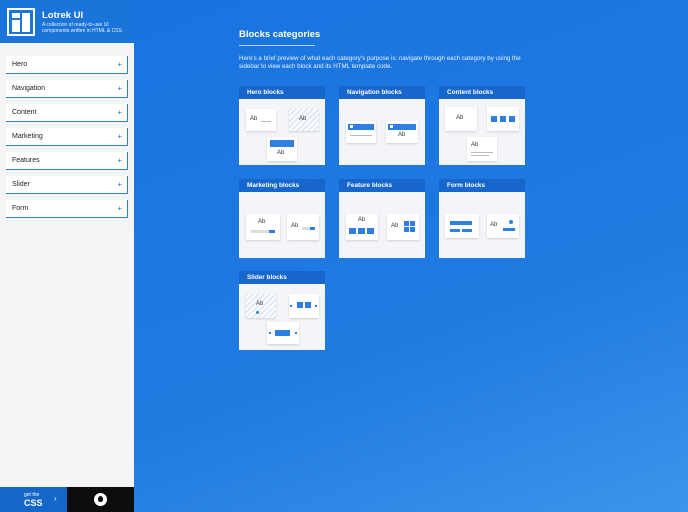 The height and width of the screenshot is (512, 688). I want to click on card-title: Marketing blocks, so click(282, 185).